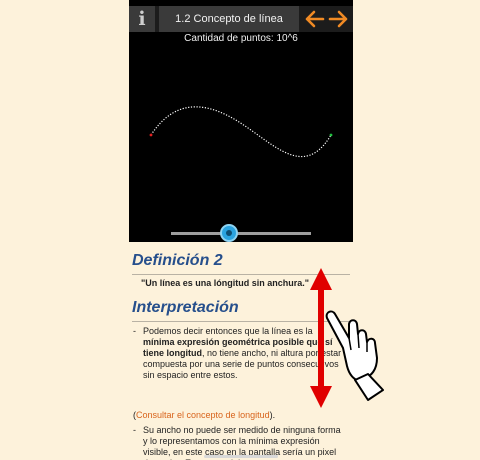  What do you see at coordinates (185, 307) in the screenshot?
I see `interpretation-heading: Interpretación` at bounding box center [185, 307].